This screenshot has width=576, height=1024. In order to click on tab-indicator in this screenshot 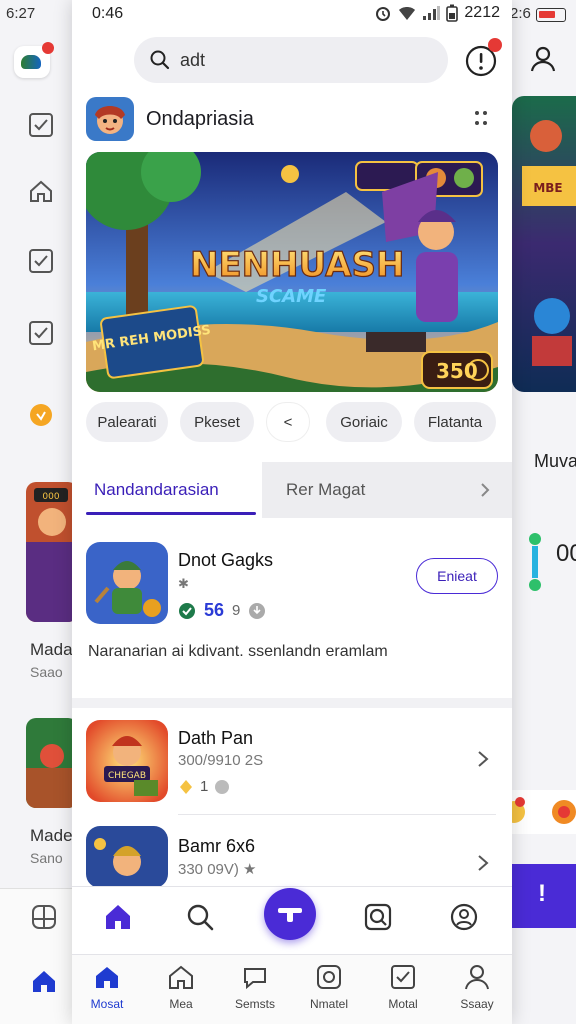, I will do `click(171, 513)`.